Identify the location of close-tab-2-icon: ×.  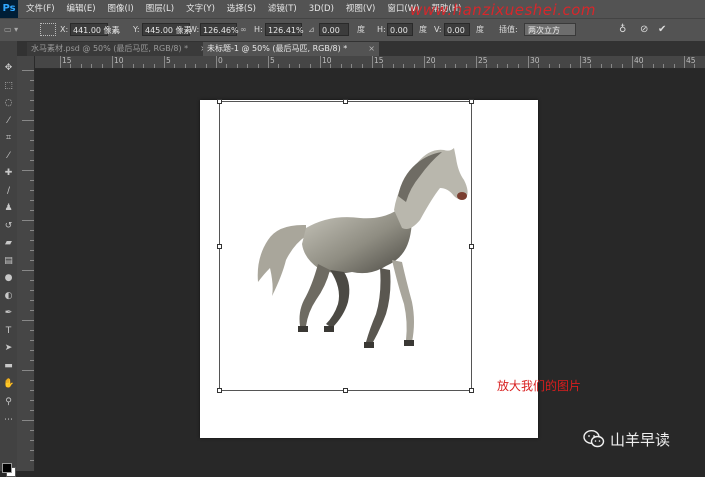
(371, 49).